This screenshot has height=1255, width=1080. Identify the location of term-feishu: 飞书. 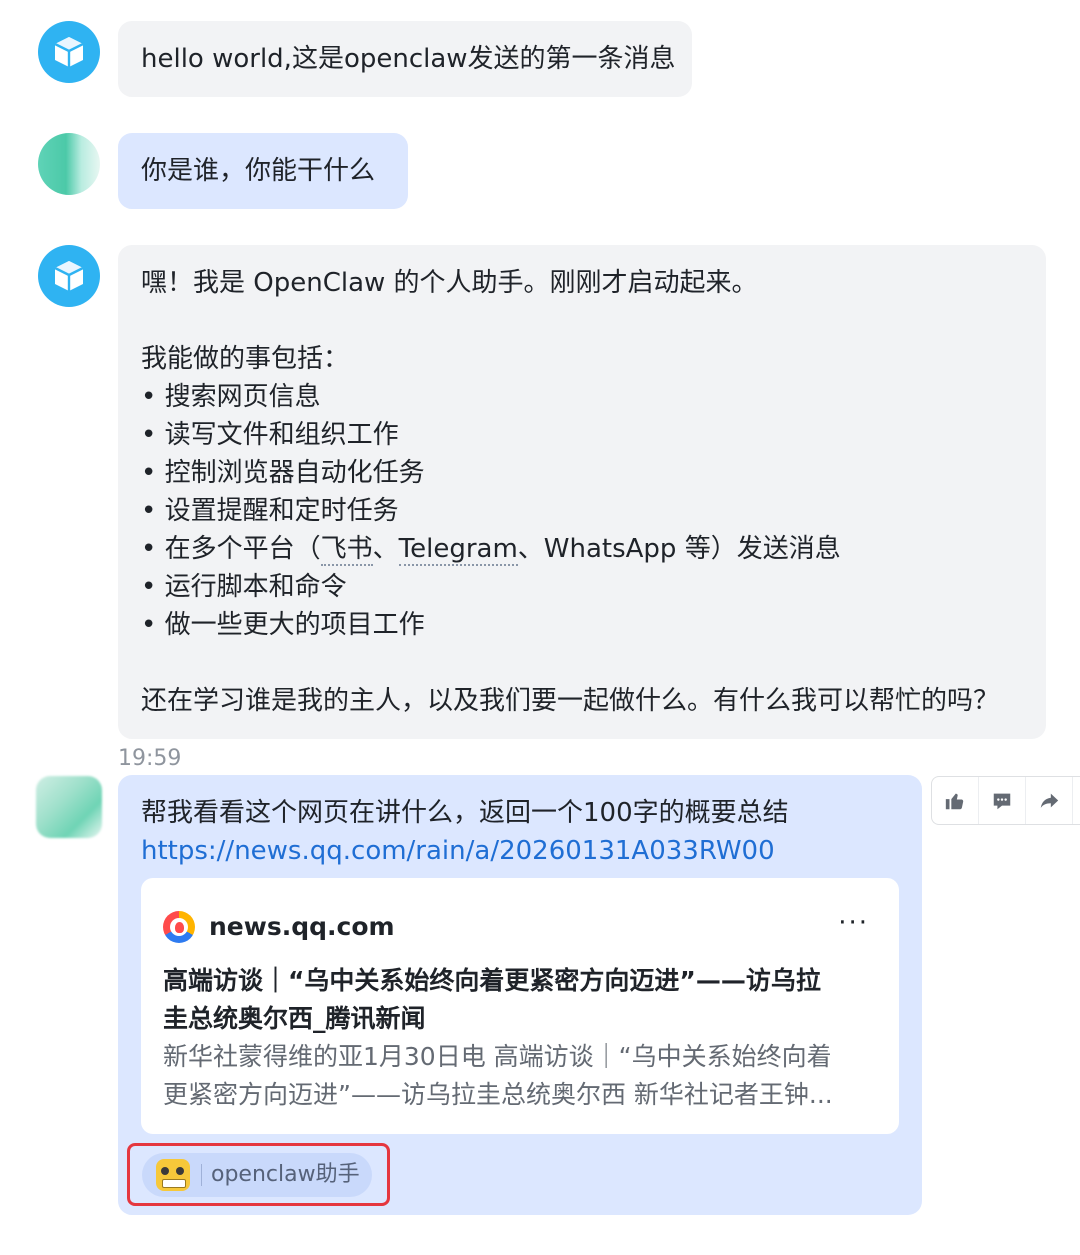
(346, 550).